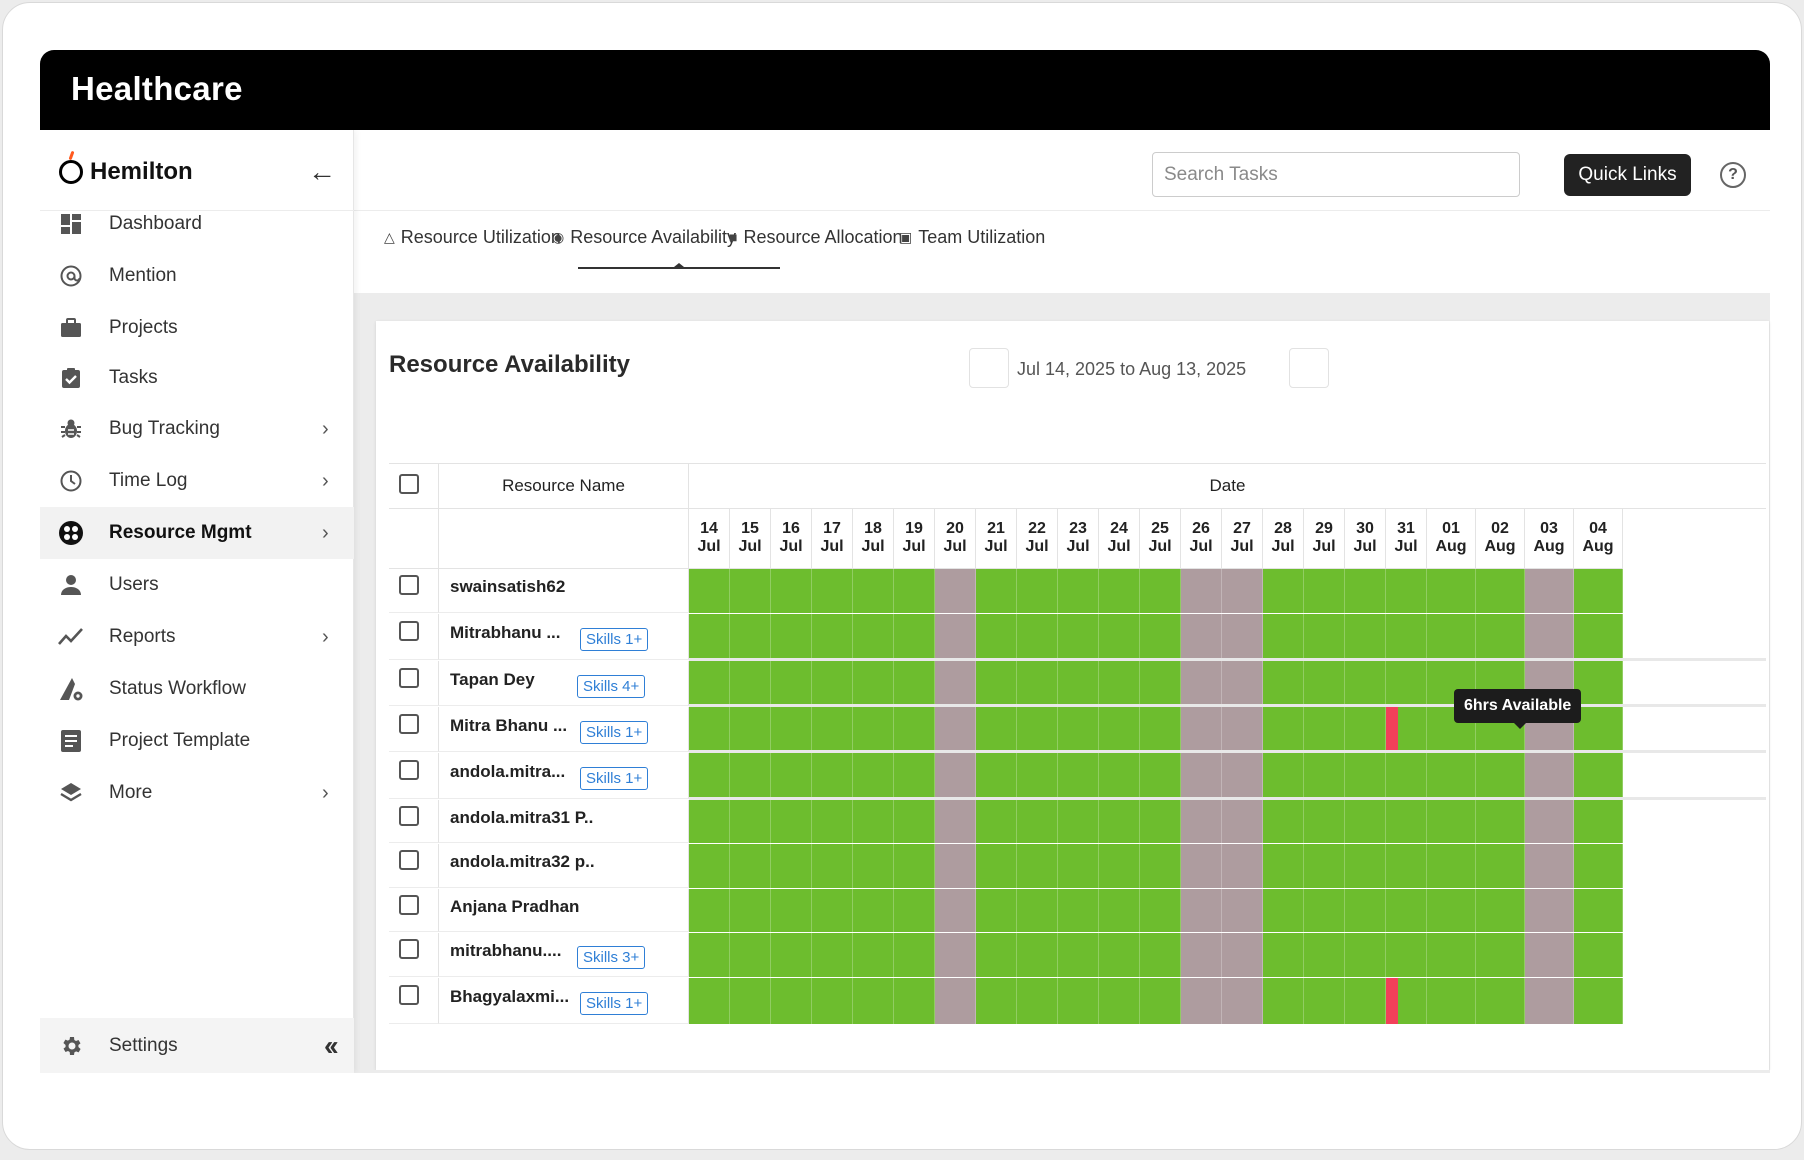  I want to click on quick-links-button: Quick Links, so click(1627, 175).